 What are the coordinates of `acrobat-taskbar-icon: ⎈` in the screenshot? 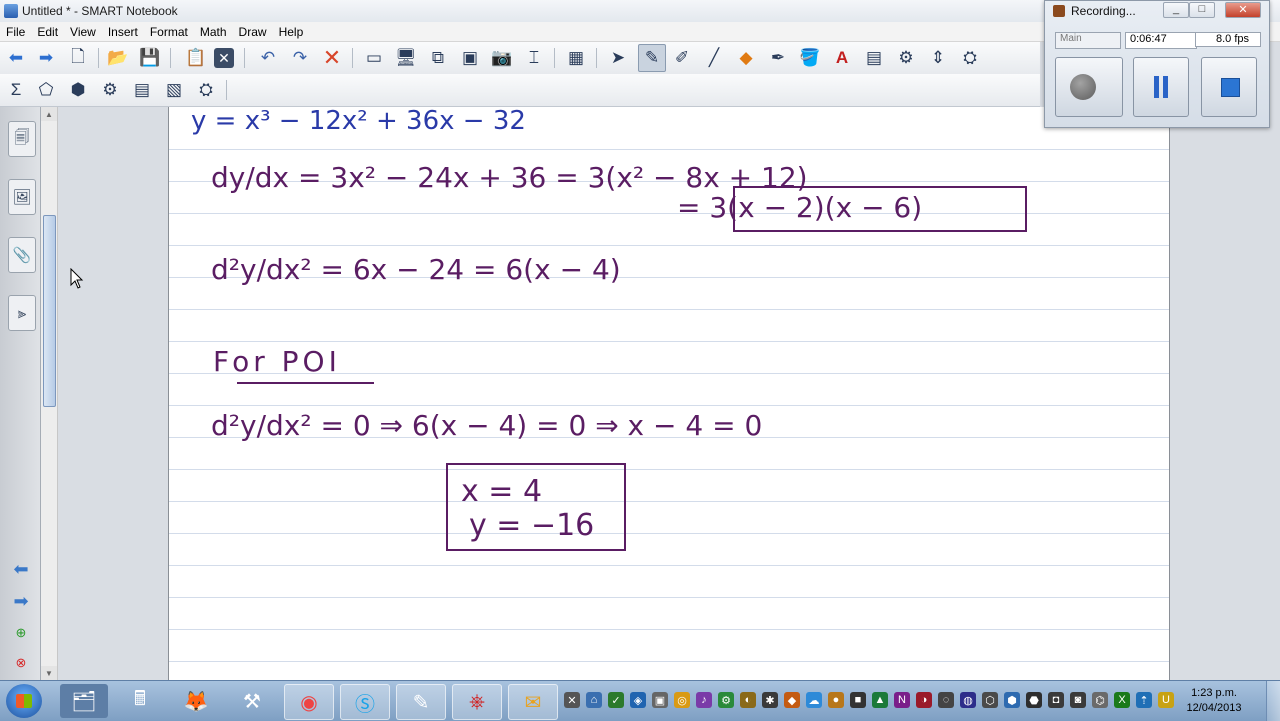 It's located at (477, 702).